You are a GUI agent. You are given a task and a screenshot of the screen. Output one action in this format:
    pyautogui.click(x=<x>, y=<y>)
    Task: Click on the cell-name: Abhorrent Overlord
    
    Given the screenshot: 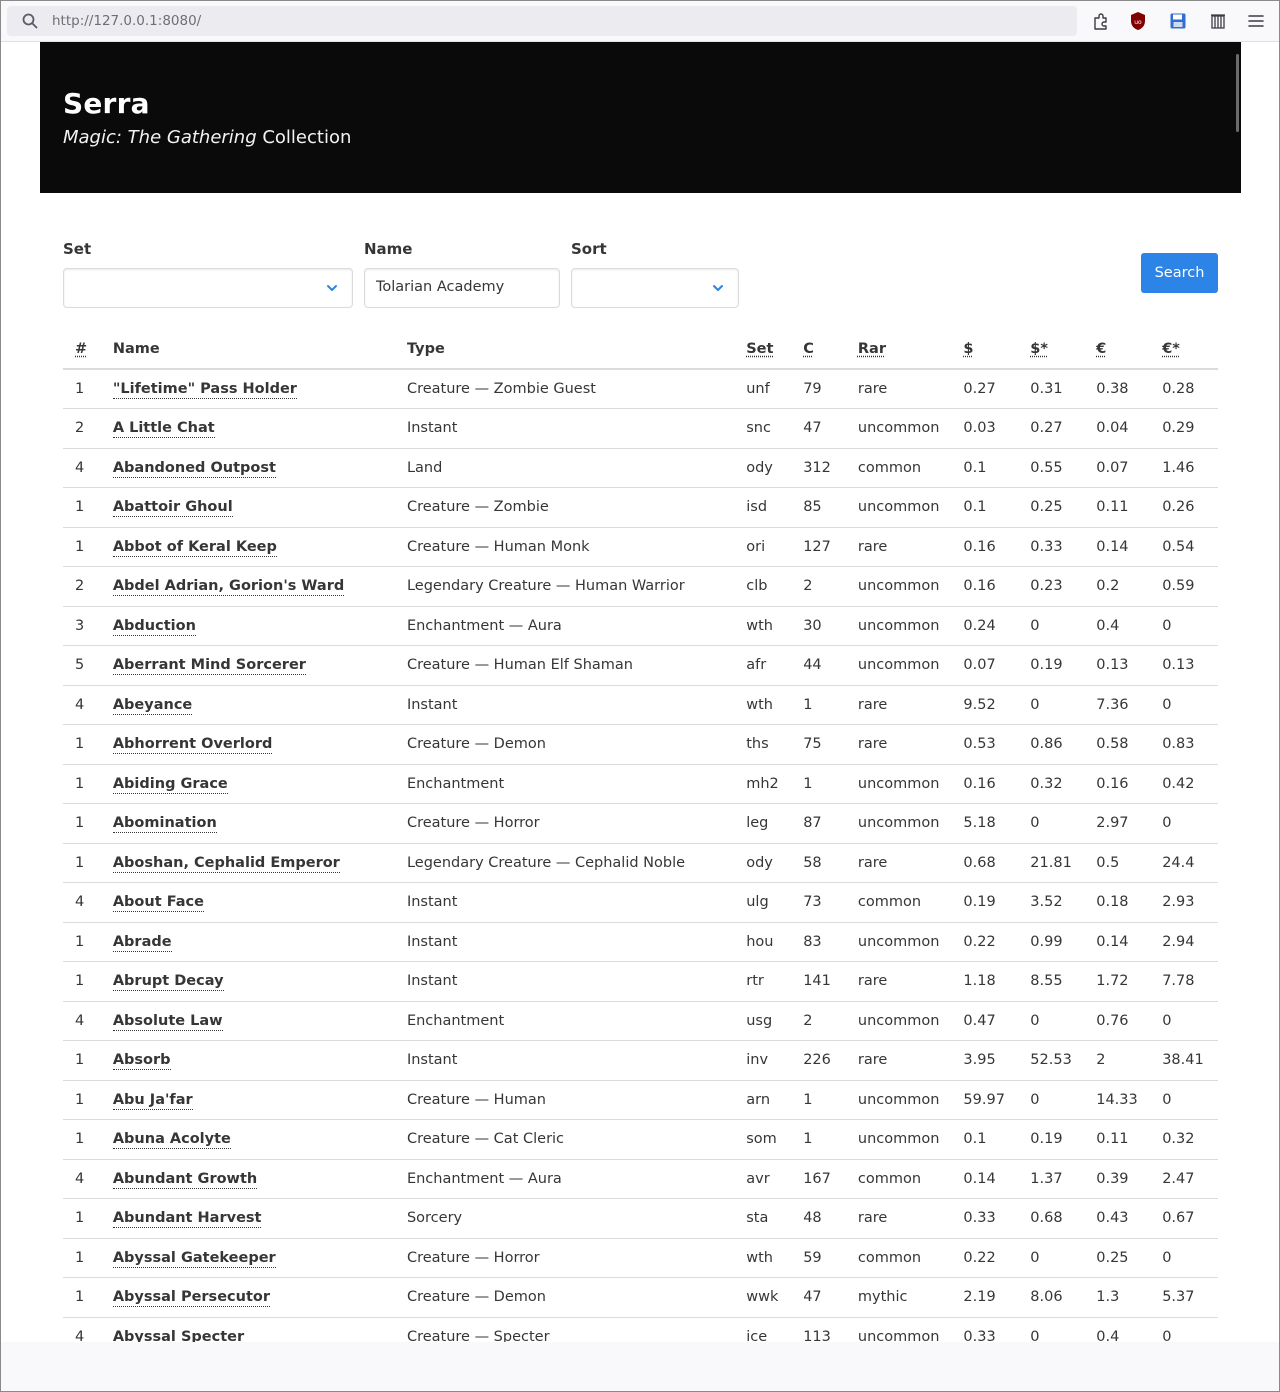 What is the action you would take?
    pyautogui.click(x=247, y=744)
    